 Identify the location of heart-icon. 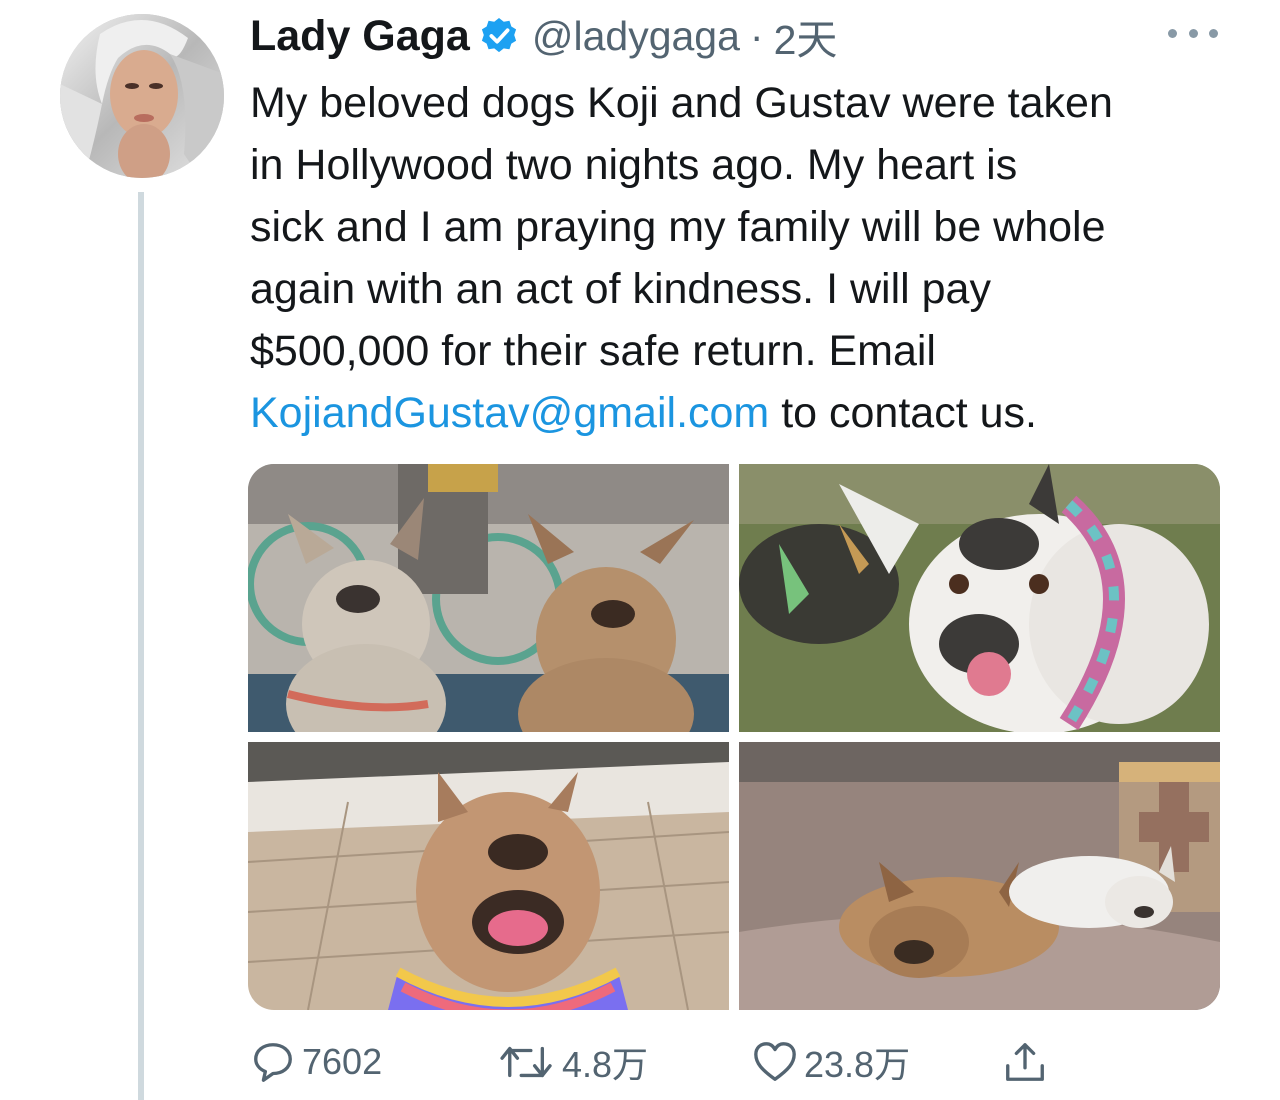
(775, 1061).